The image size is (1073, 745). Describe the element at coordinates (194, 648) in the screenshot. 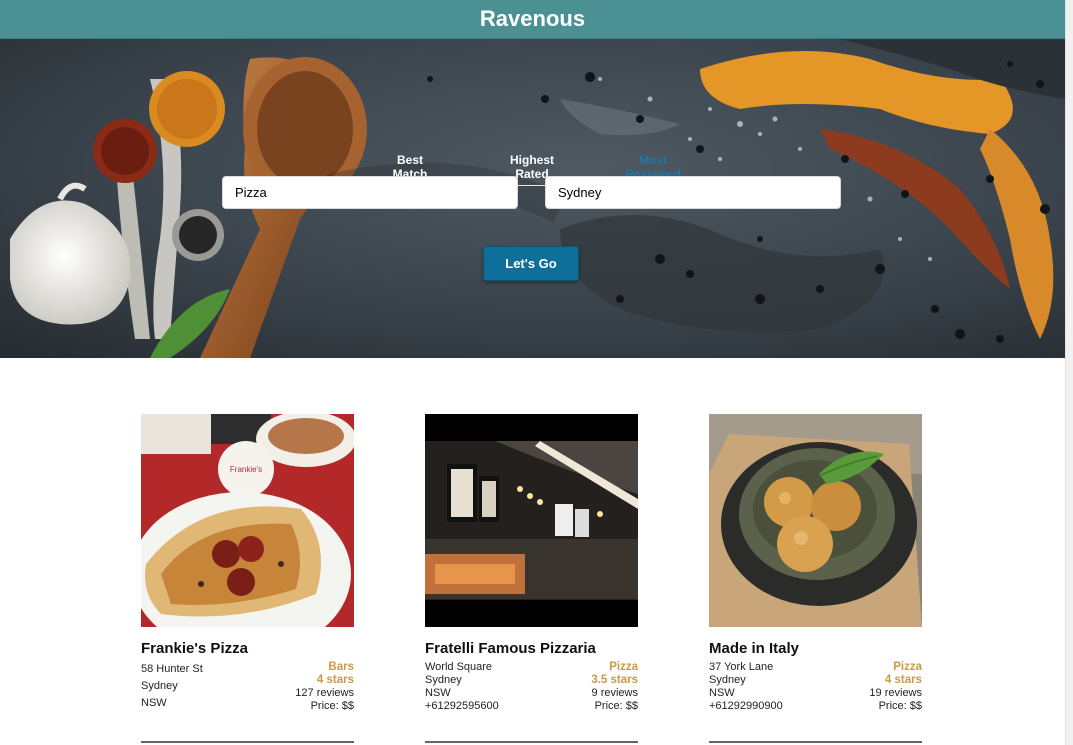

I see `business-name: Frankie's Pizza` at that location.